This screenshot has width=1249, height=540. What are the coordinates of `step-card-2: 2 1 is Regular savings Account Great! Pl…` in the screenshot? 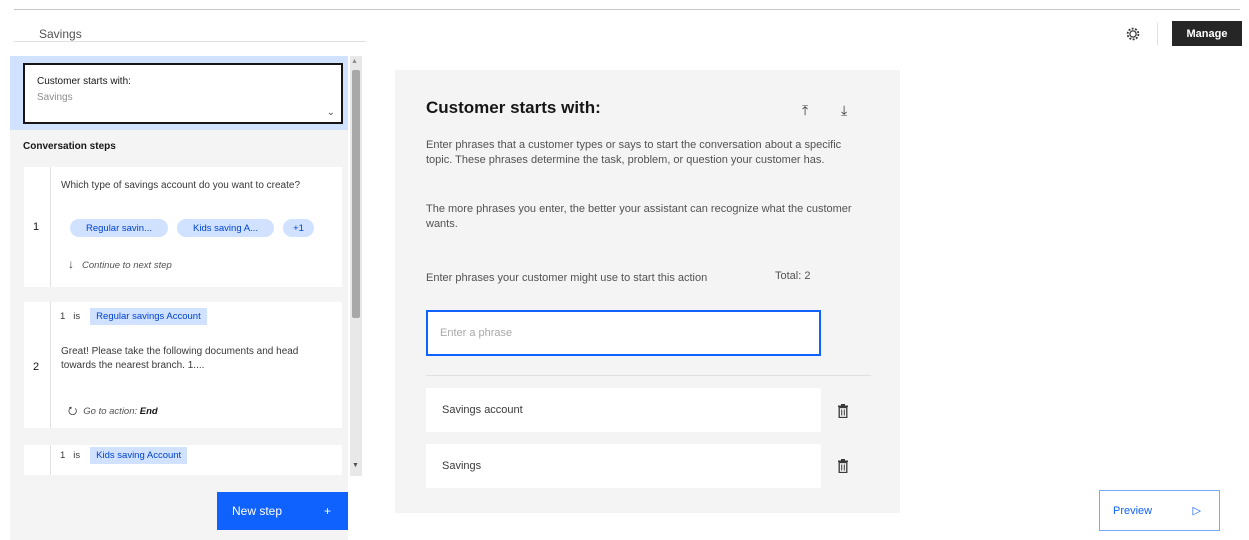 It's located at (183, 365).